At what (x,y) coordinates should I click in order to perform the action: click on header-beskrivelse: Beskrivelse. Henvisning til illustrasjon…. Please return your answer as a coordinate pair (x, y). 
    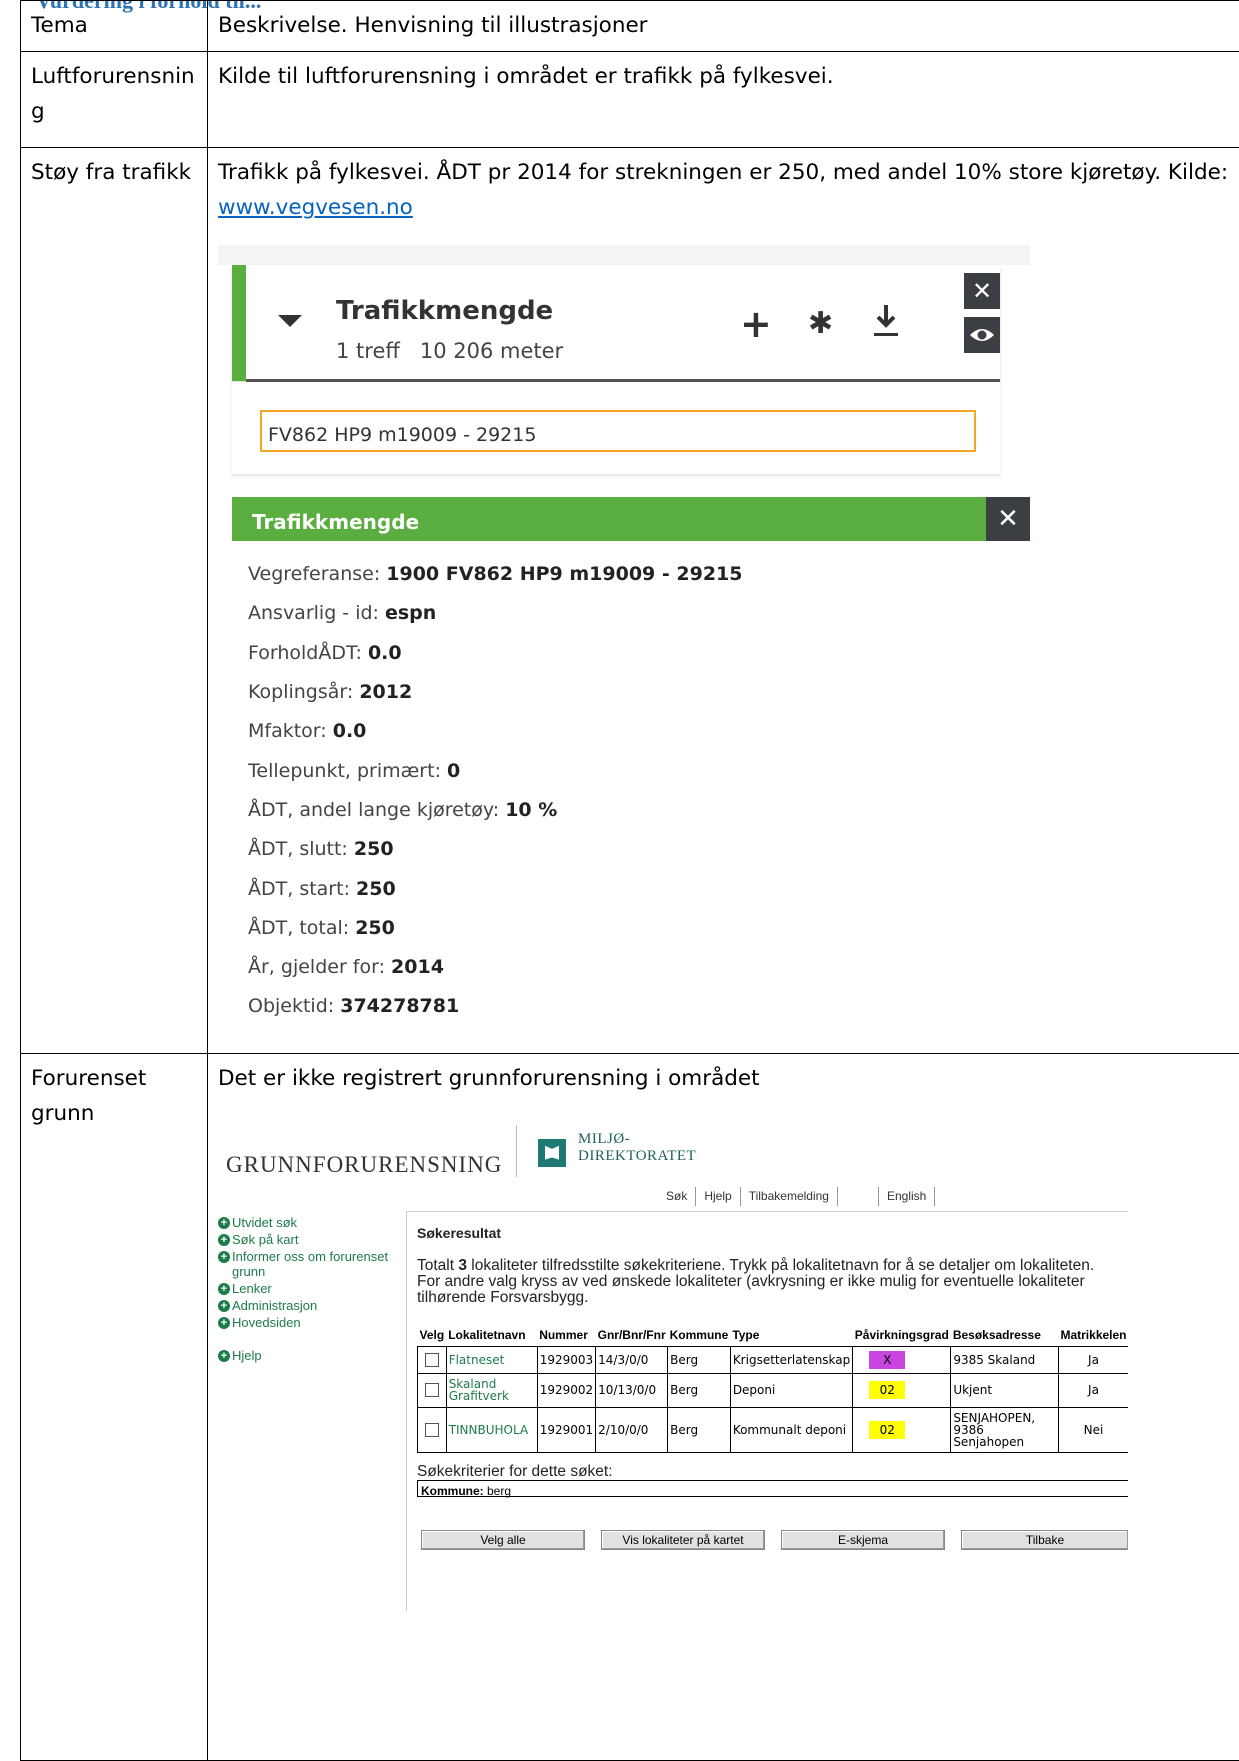
    Looking at the image, I should click on (723, 26).